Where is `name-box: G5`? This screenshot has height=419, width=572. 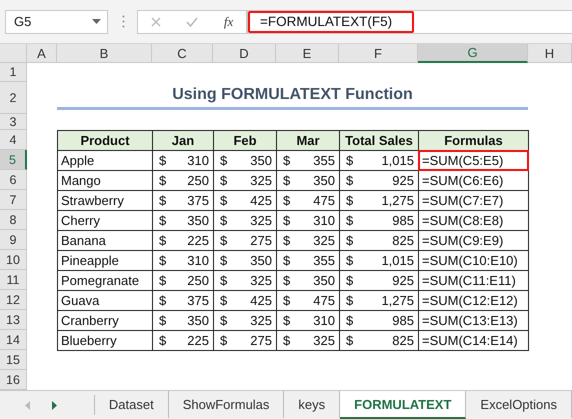
name-box: G5 is located at coordinates (56, 22).